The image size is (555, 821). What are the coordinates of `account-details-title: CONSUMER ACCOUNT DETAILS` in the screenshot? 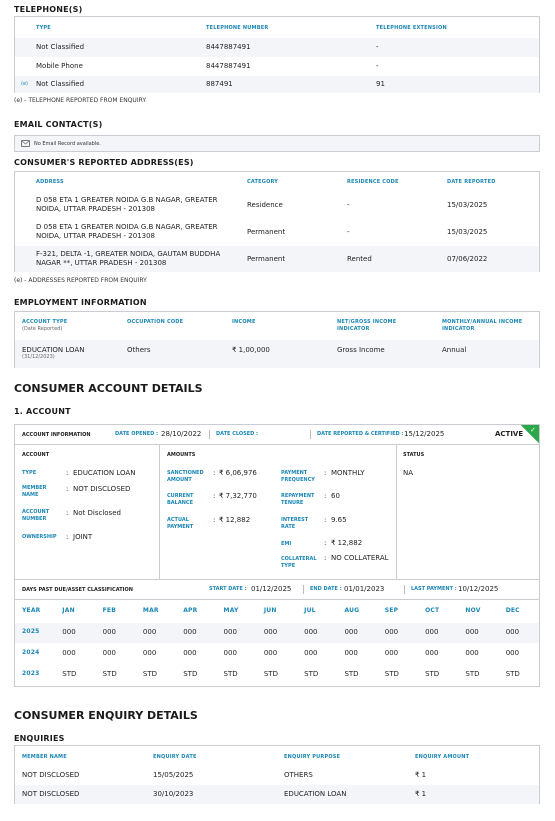 It's located at (108, 388).